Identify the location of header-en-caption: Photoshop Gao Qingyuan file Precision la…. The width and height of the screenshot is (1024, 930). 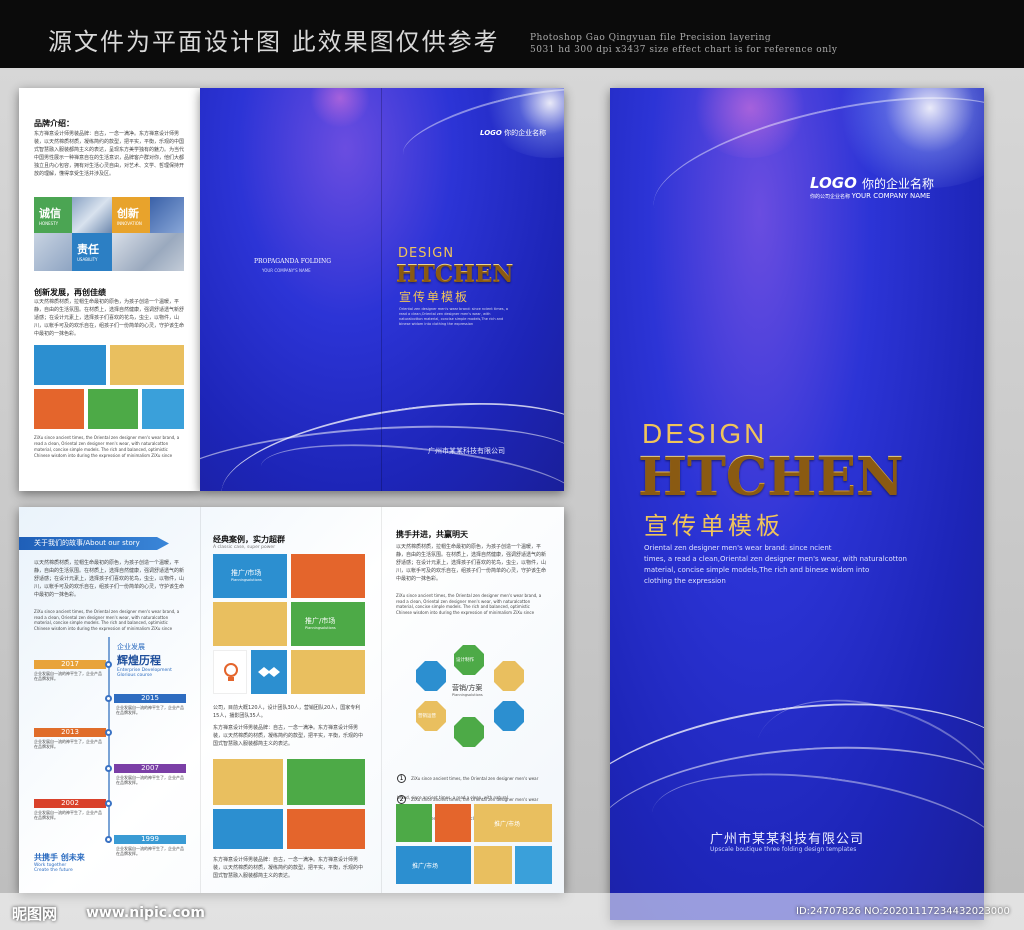
(683, 44).